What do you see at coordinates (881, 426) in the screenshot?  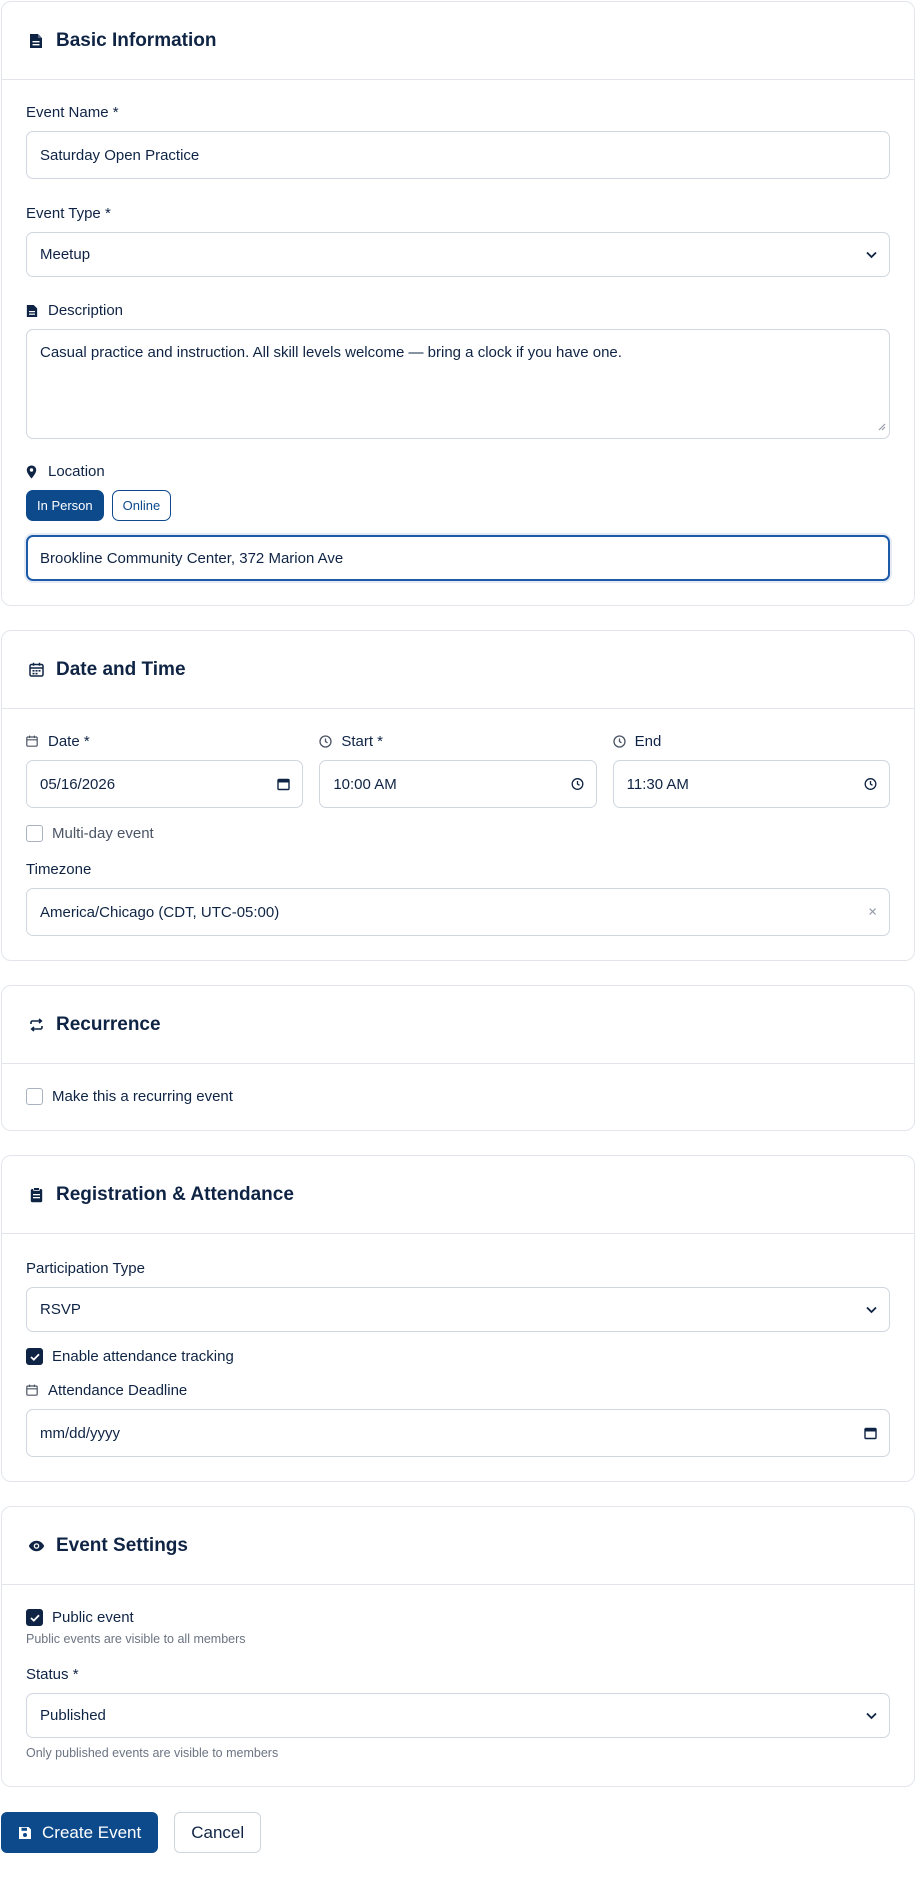 I see `resize-grip-icon` at bounding box center [881, 426].